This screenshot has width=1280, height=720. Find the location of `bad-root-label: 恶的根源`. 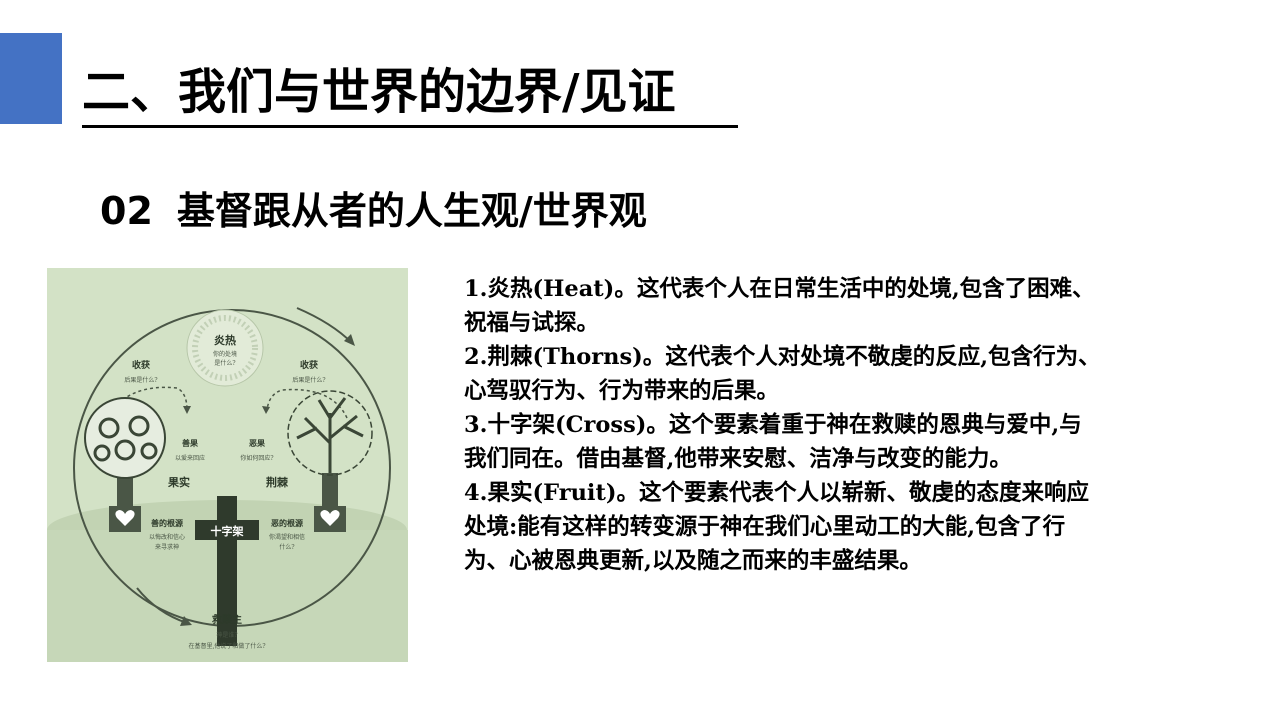

bad-root-label: 恶的根源 is located at coordinates (287, 523).